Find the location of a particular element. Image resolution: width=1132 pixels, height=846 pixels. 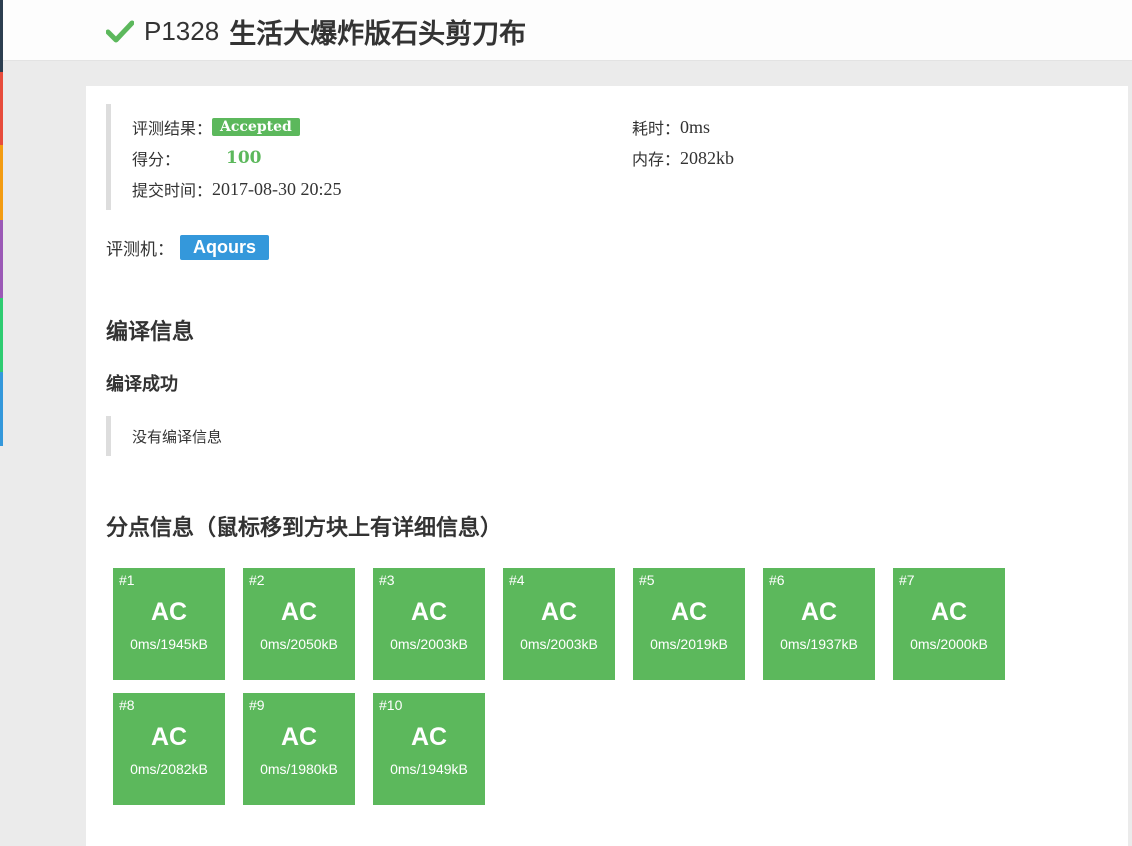

testcase-tile: #9 AC 0ms/1980kB is located at coordinates (299, 749).